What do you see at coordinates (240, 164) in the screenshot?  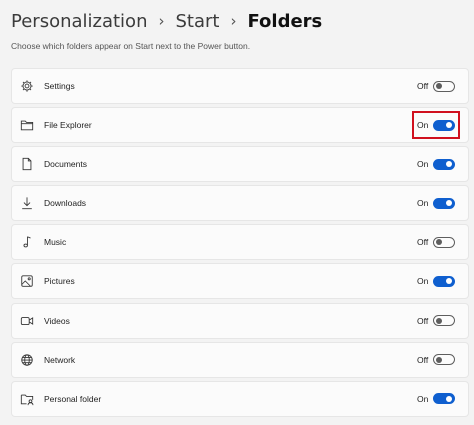 I see `folder-row-documents: Documents On` at bounding box center [240, 164].